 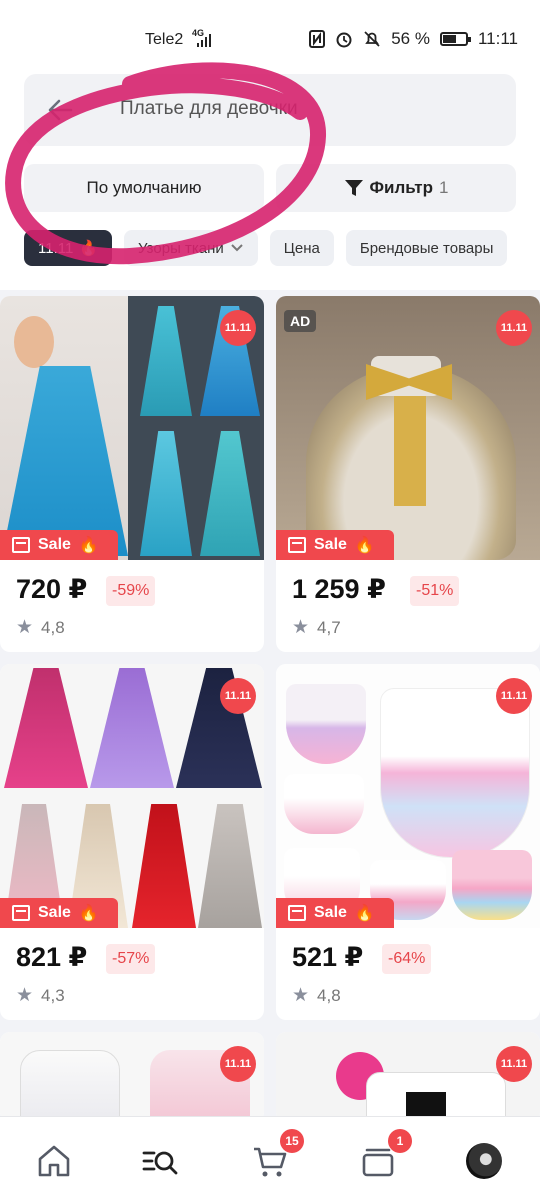 I want to click on filter-button: Фильтр 1, so click(x=396, y=188).